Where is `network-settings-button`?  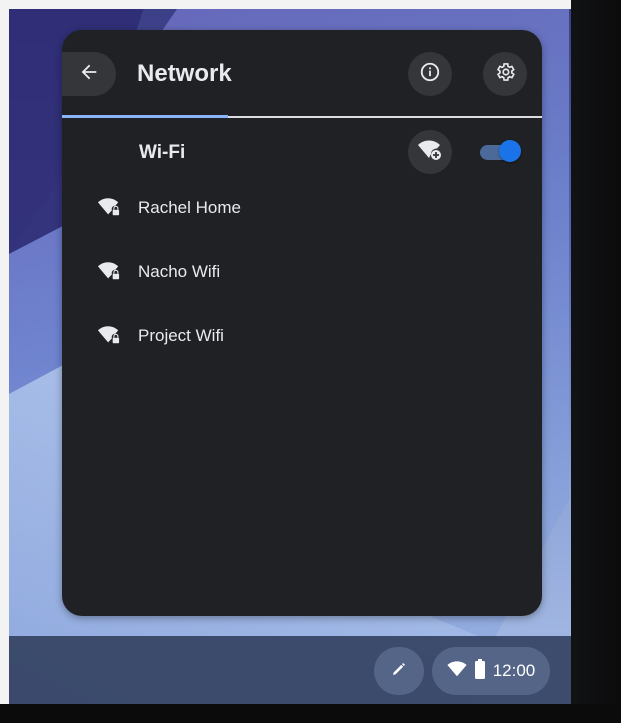
network-settings-button is located at coordinates (505, 74).